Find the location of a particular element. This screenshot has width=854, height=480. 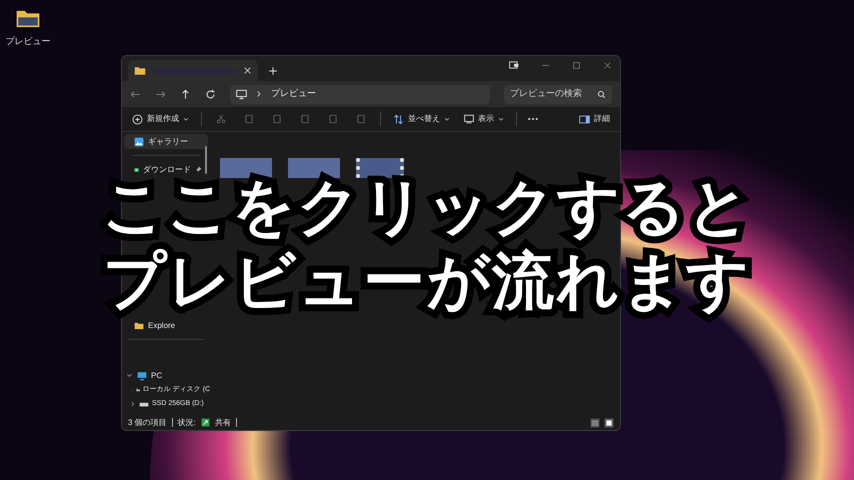

forward-icon is located at coordinates (160, 94).